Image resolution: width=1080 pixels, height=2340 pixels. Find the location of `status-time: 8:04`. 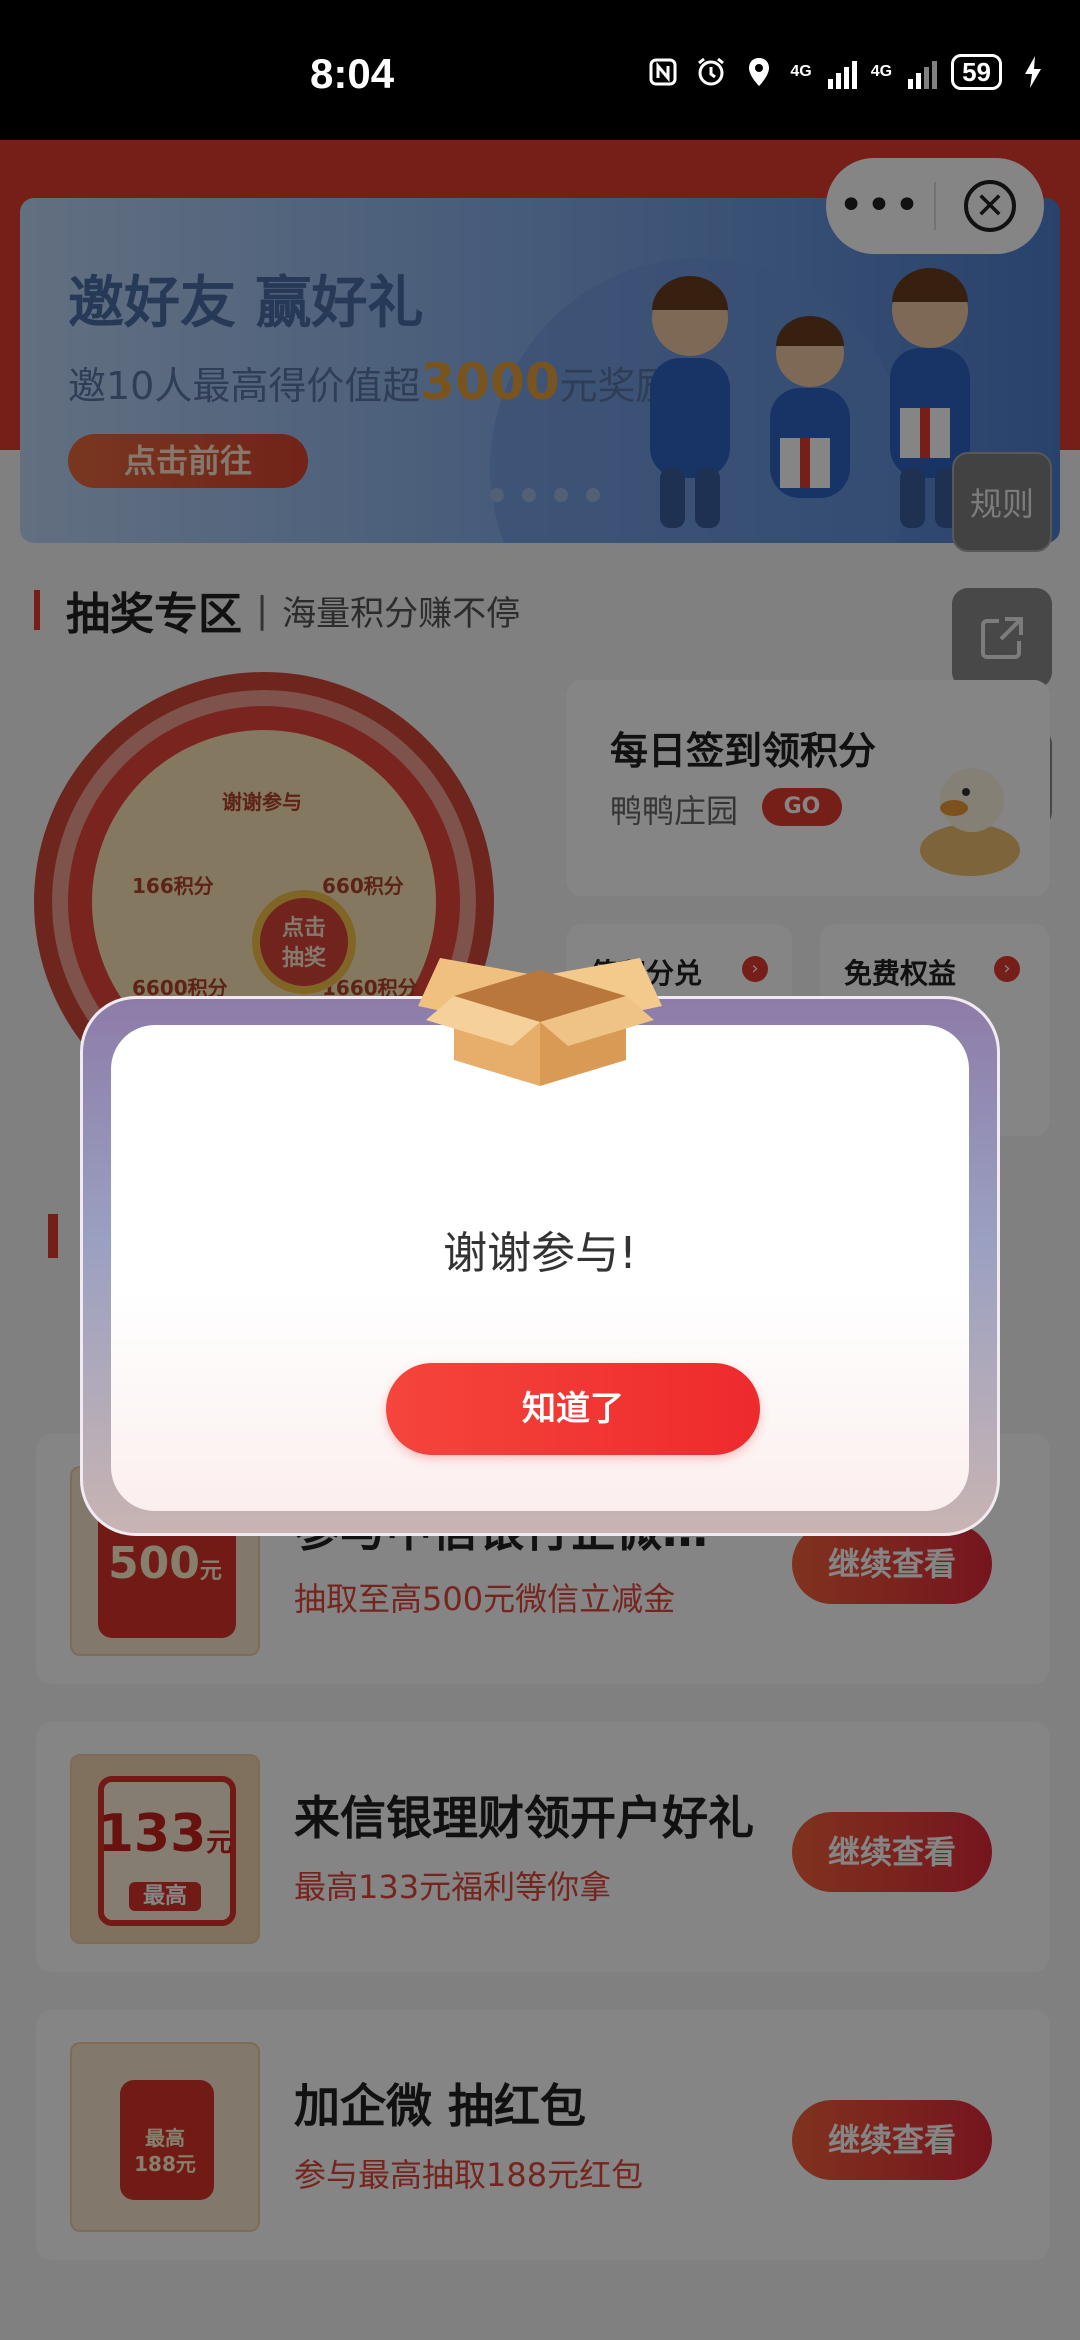

status-time: 8:04 is located at coordinates (352, 73).